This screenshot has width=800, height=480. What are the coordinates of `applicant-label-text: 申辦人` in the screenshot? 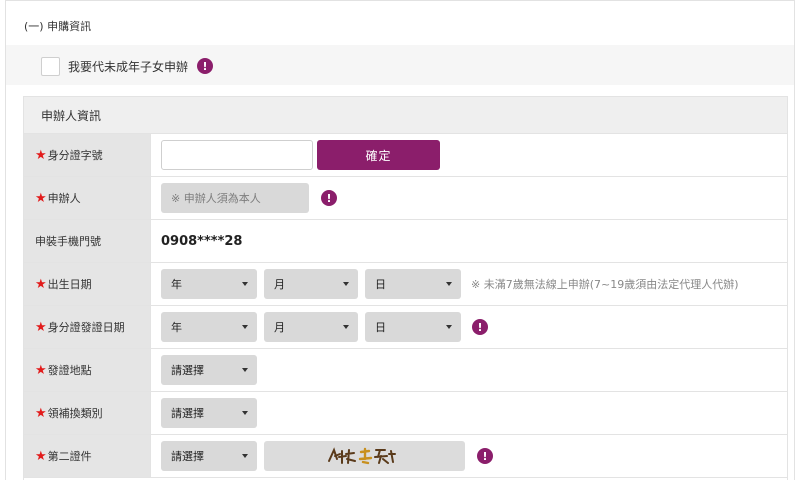 It's located at (64, 198).